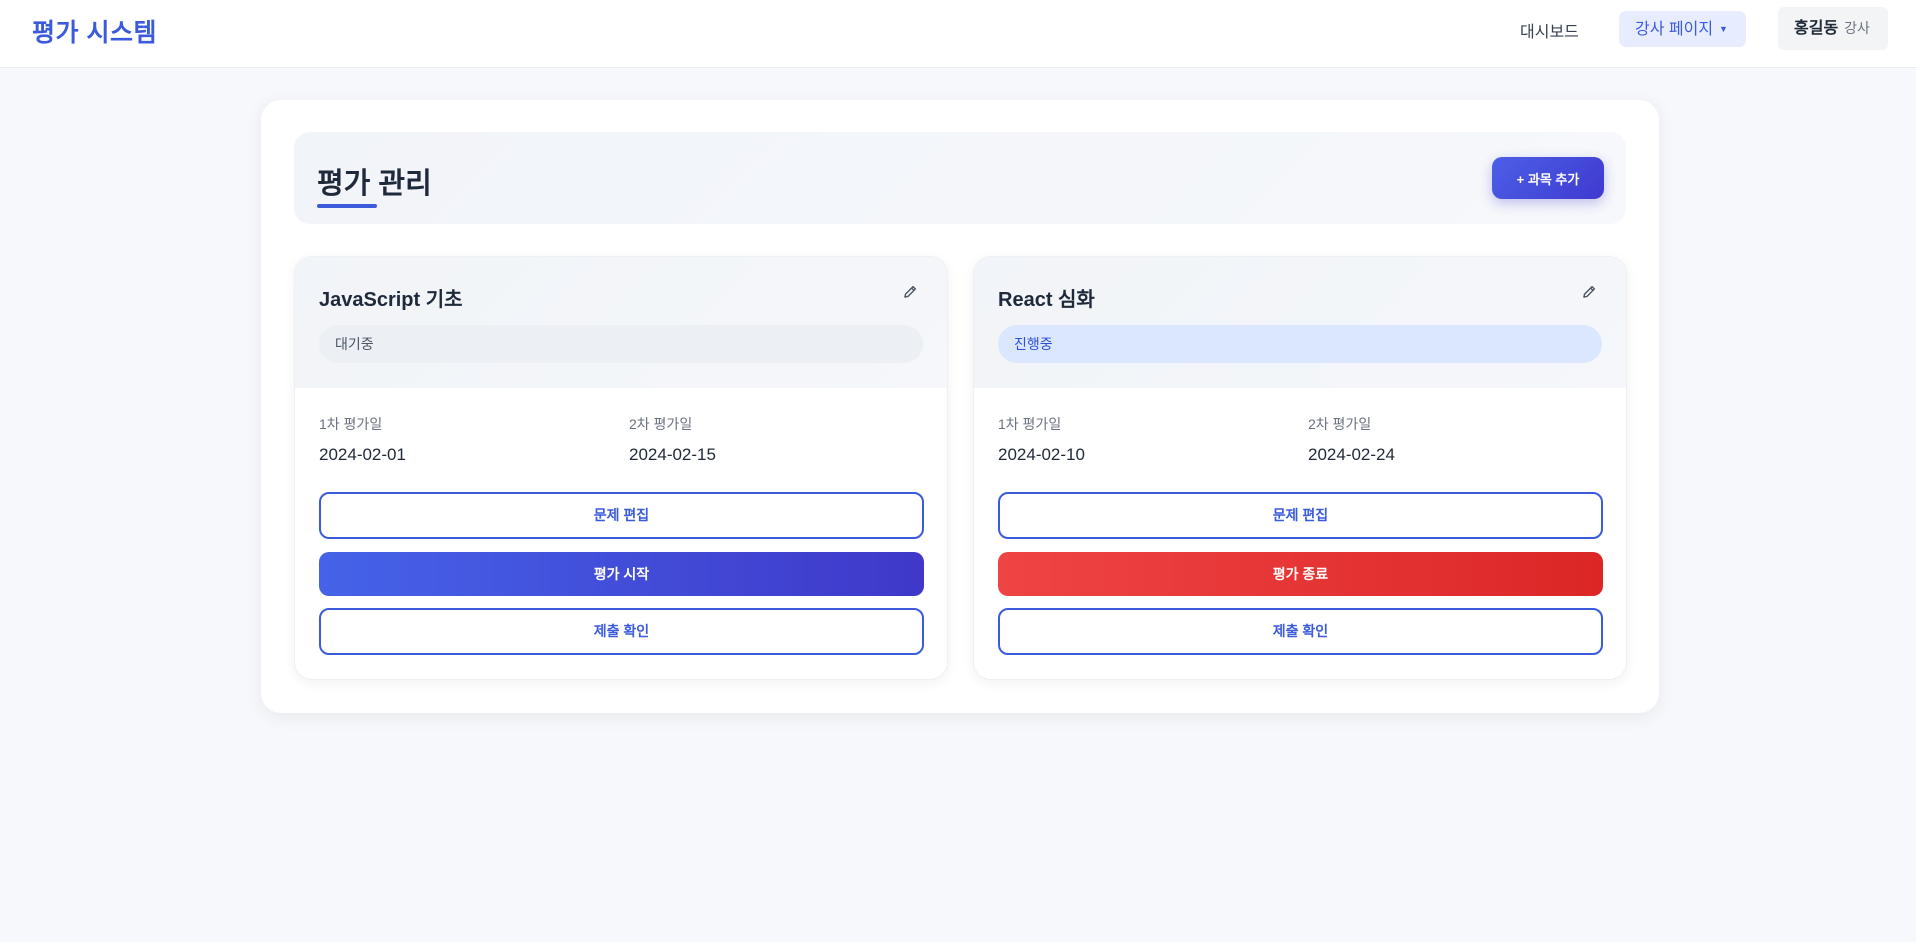 The height and width of the screenshot is (942, 1916). What do you see at coordinates (1816, 28) in the screenshot?
I see `user-name: 홍길동` at bounding box center [1816, 28].